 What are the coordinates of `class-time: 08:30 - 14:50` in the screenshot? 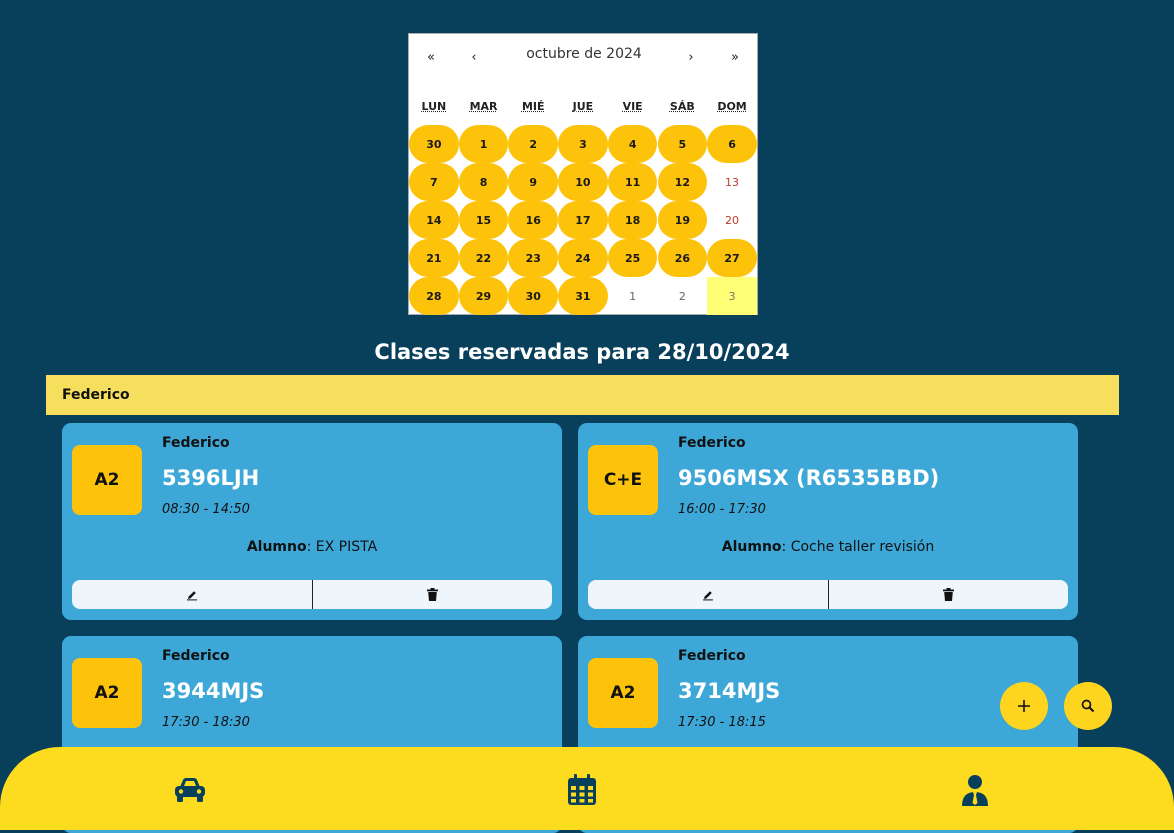 It's located at (206, 509).